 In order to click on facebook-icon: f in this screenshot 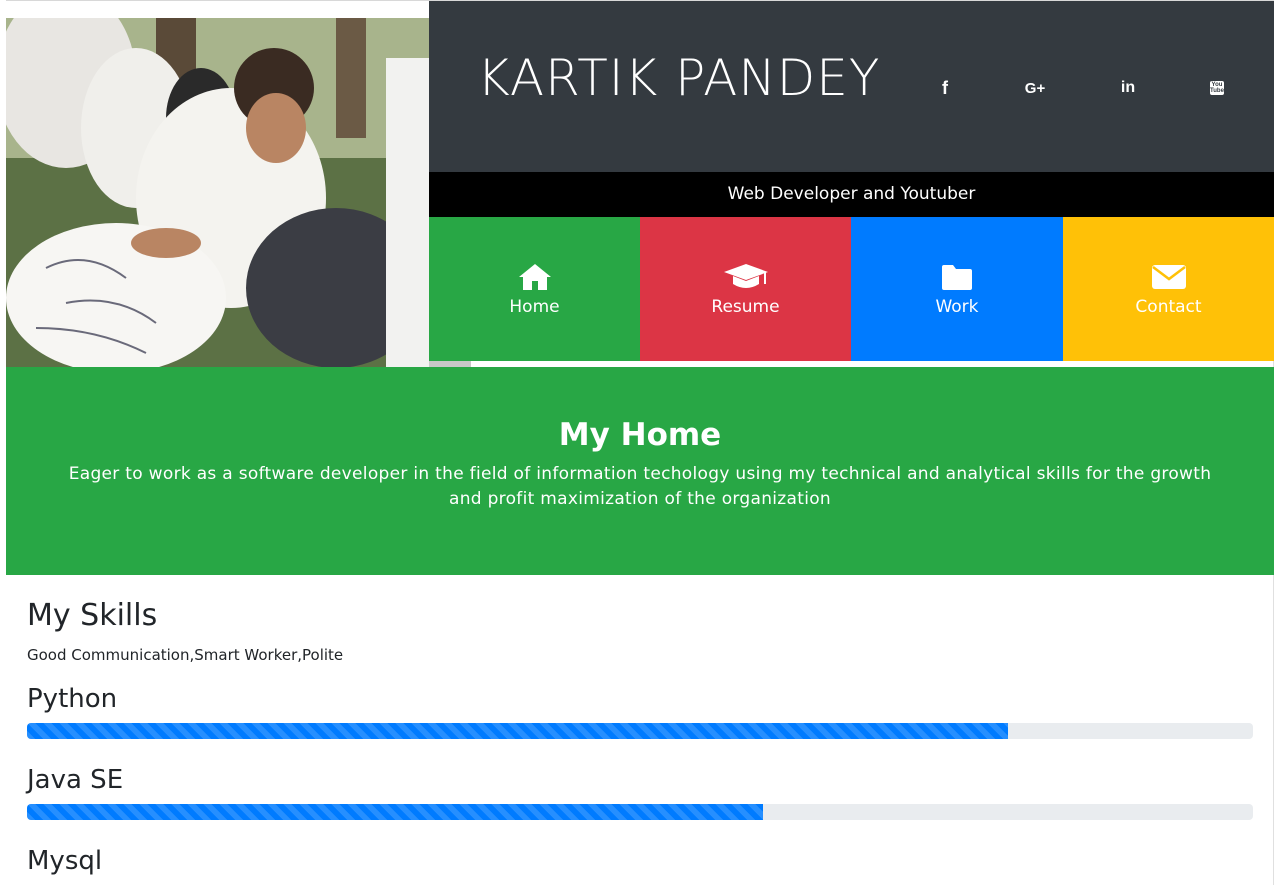, I will do `click(945, 87)`.